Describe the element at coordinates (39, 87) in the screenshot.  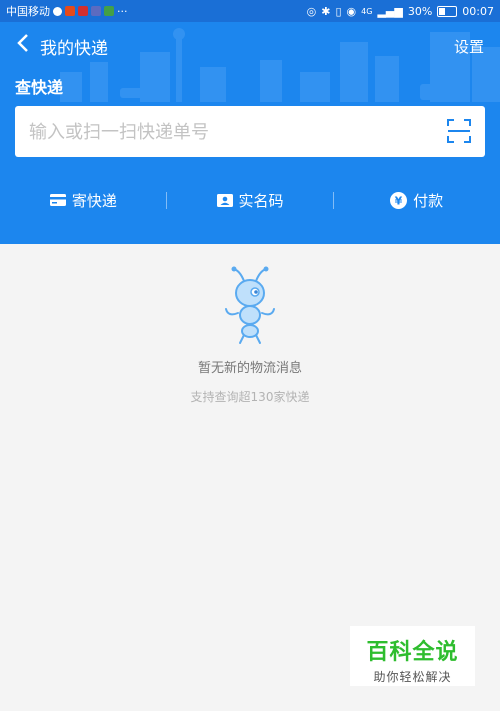
I see `section-title: 查快递` at that location.